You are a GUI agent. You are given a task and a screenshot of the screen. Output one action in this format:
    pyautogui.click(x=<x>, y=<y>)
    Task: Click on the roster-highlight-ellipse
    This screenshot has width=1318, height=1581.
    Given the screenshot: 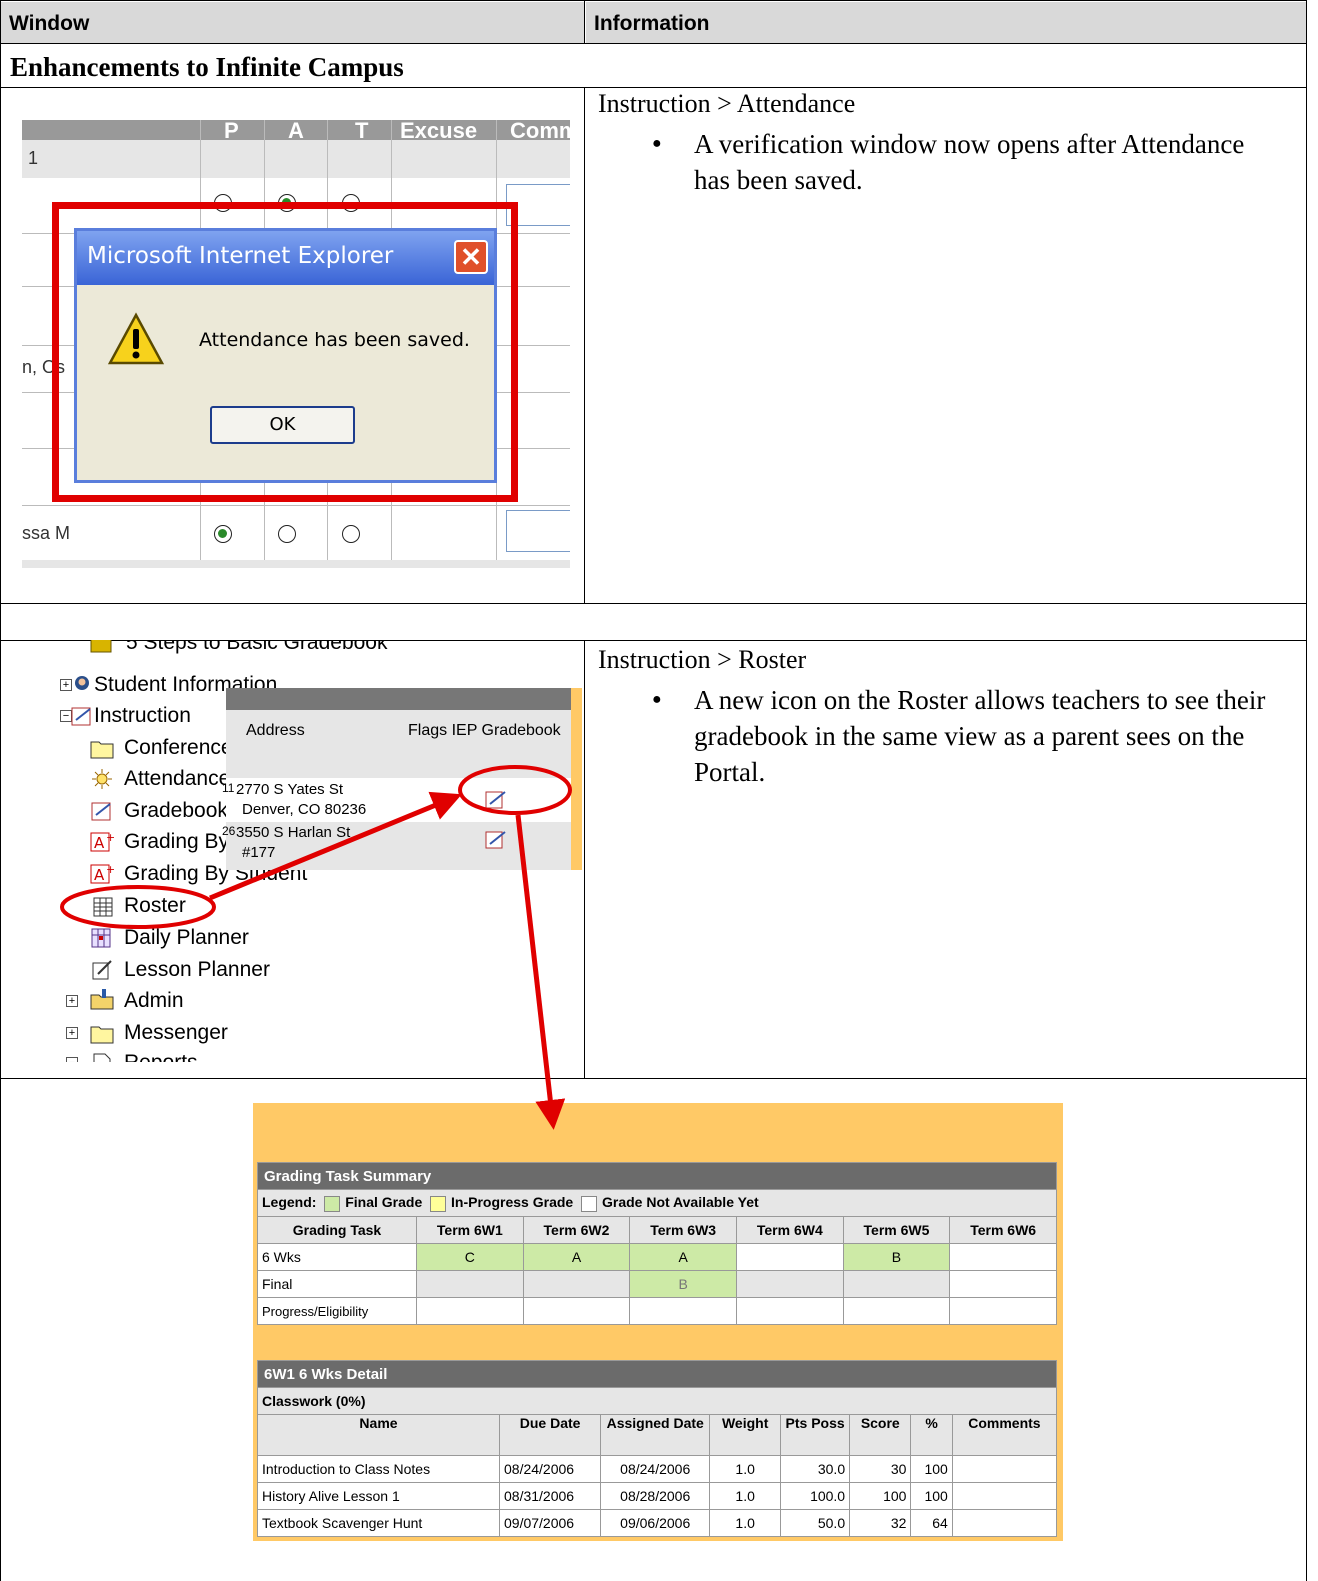 What is the action you would take?
    pyautogui.click(x=138, y=907)
    